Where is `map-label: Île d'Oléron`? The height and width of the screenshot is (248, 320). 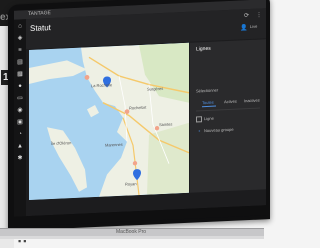
map-label: Île d'Oléron is located at coordinates (60, 143).